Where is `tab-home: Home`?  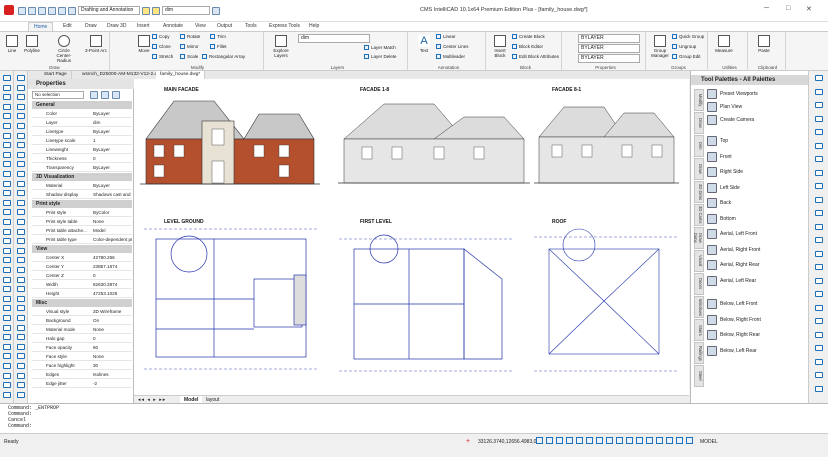 tab-home: Home is located at coordinates (41, 26).